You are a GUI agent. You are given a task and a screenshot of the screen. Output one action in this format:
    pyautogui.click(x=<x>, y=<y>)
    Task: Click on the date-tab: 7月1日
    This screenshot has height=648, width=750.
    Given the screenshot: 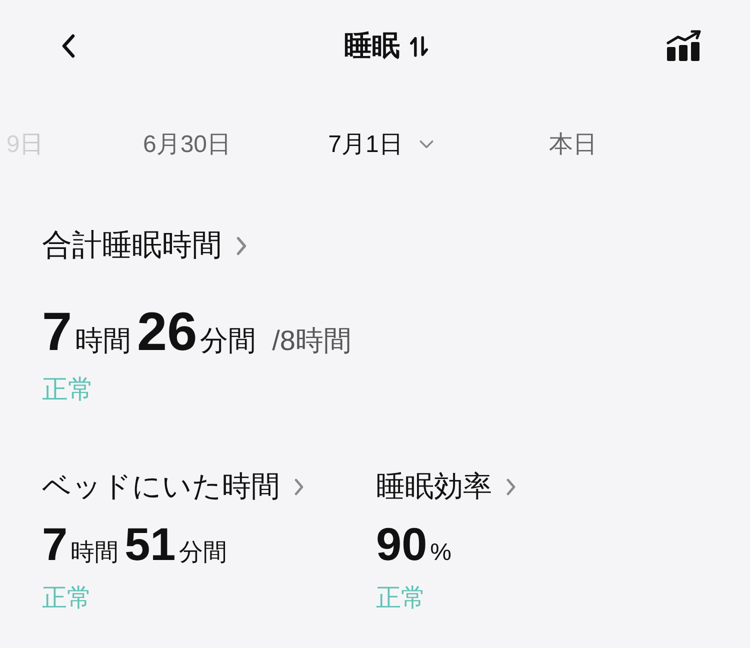 What is the action you would take?
    pyautogui.click(x=381, y=144)
    